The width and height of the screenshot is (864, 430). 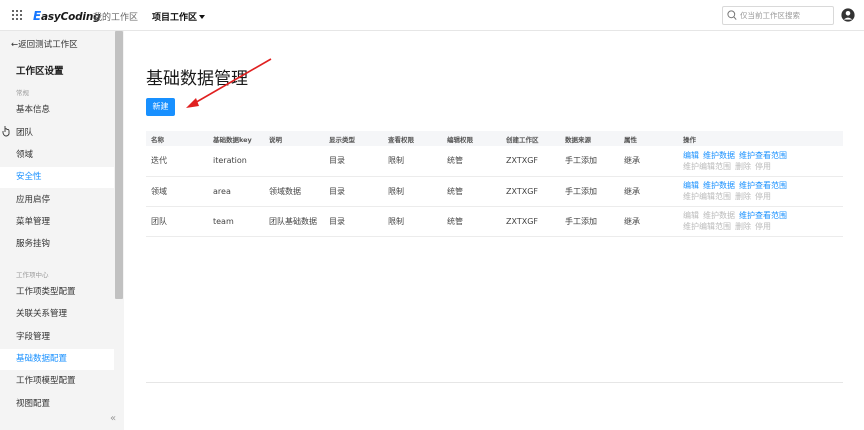 I want to click on table-footer-divider, so click(x=494, y=382).